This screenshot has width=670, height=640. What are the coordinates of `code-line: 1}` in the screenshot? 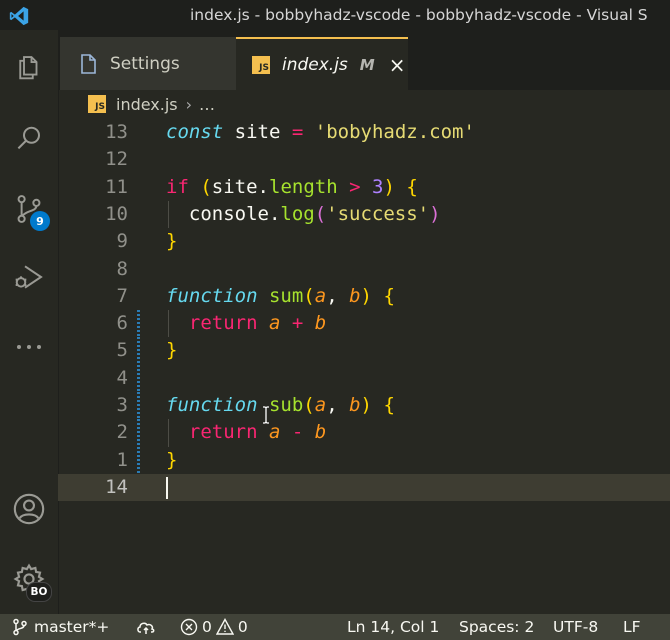 It's located at (364, 460).